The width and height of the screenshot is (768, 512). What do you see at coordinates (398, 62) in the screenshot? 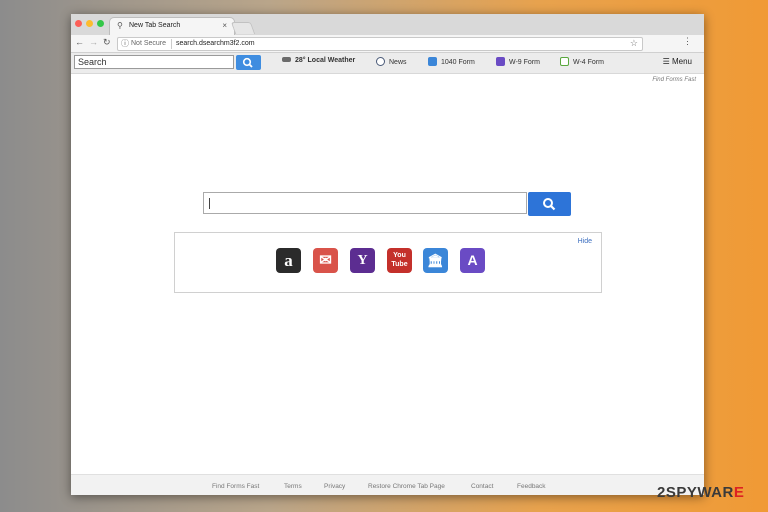
I see `news-label: News` at bounding box center [398, 62].